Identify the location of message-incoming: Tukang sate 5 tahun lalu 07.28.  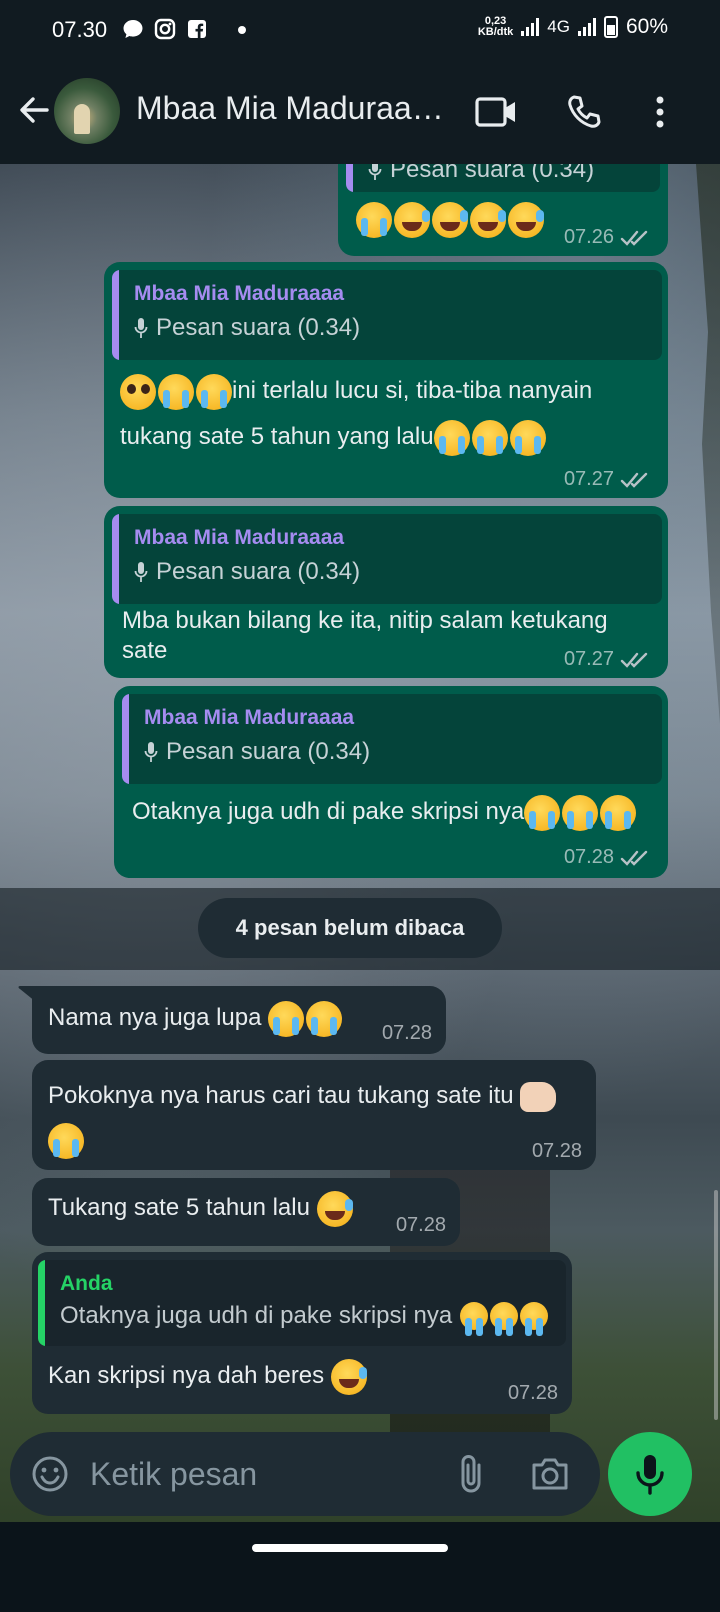
(246, 1212).